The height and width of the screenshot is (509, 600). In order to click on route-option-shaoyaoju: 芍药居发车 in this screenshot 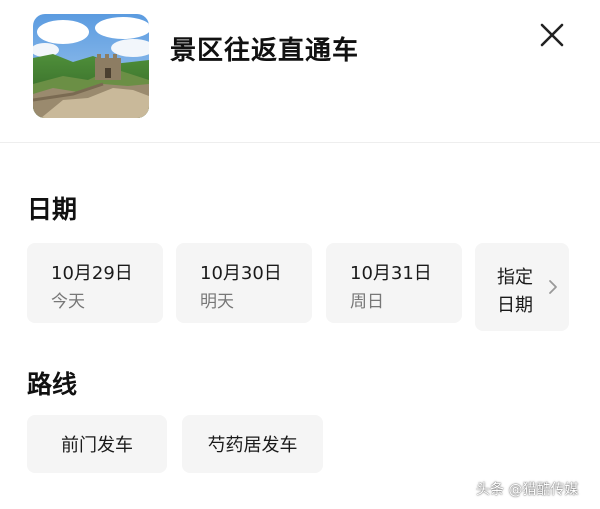, I will do `click(252, 444)`.